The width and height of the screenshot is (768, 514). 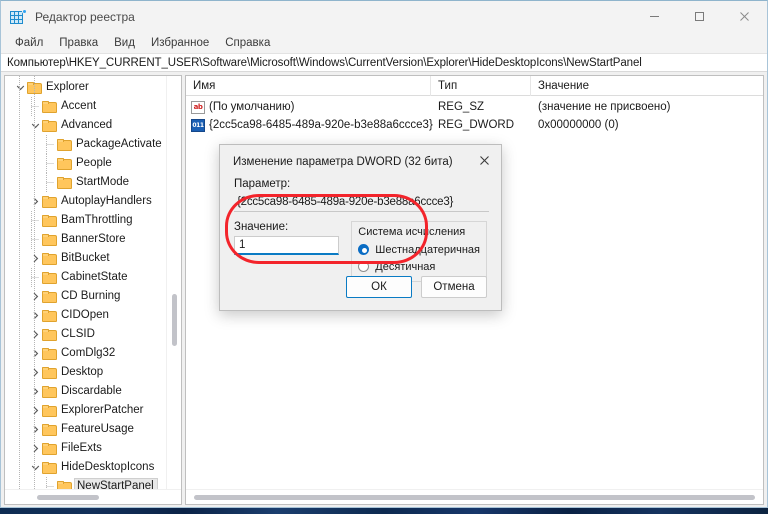 I want to click on tree-item-label: AutoplayHandlers, so click(x=106, y=201).